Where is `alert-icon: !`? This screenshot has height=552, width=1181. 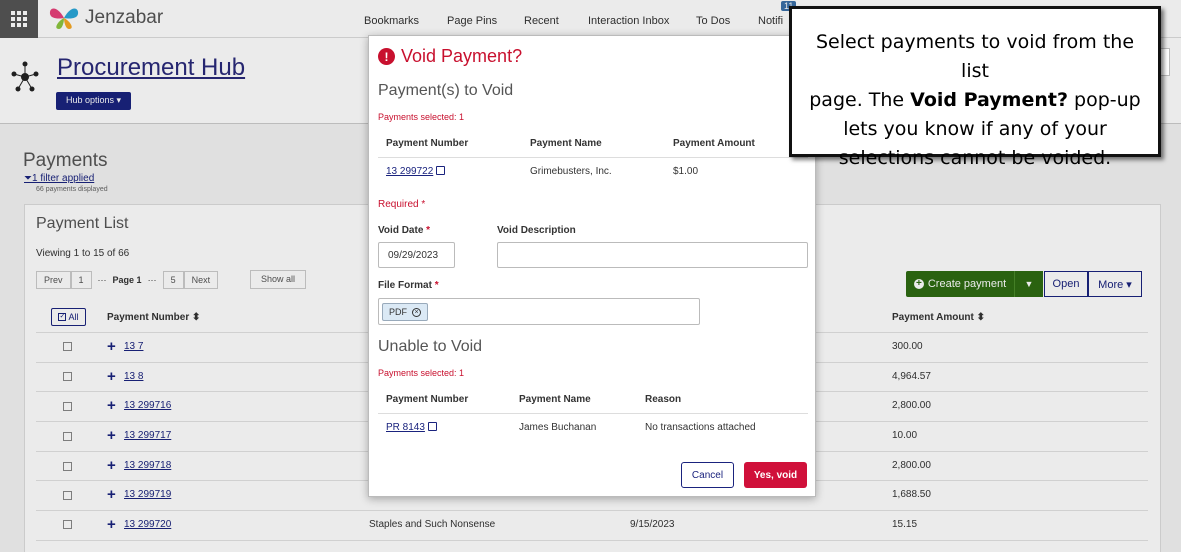 alert-icon: ! is located at coordinates (386, 56).